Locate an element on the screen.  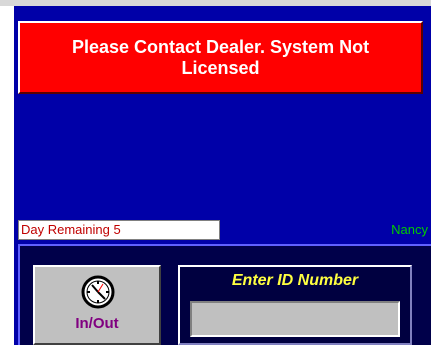
in-out-label: In/Out is located at coordinates (97, 323).